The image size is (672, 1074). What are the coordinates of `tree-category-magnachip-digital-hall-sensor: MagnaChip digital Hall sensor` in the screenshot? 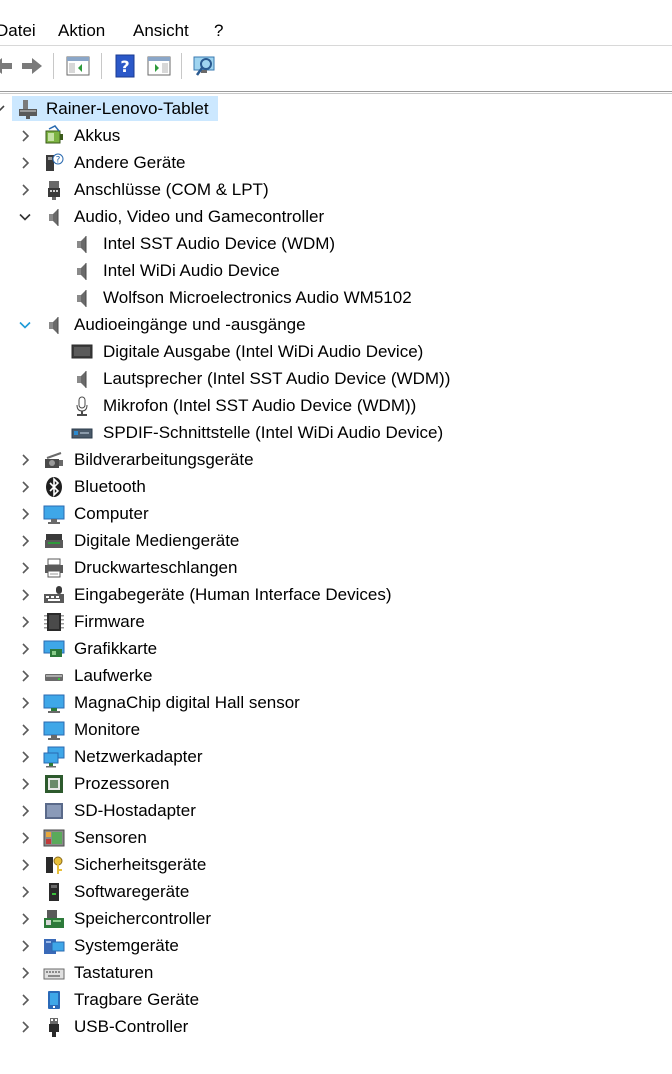 It's located at (336, 702).